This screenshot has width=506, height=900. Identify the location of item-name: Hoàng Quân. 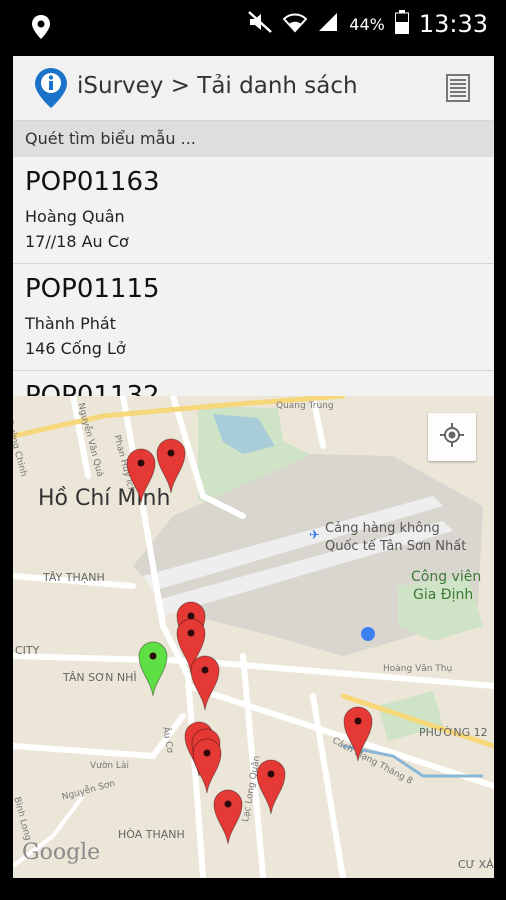
(75, 216).